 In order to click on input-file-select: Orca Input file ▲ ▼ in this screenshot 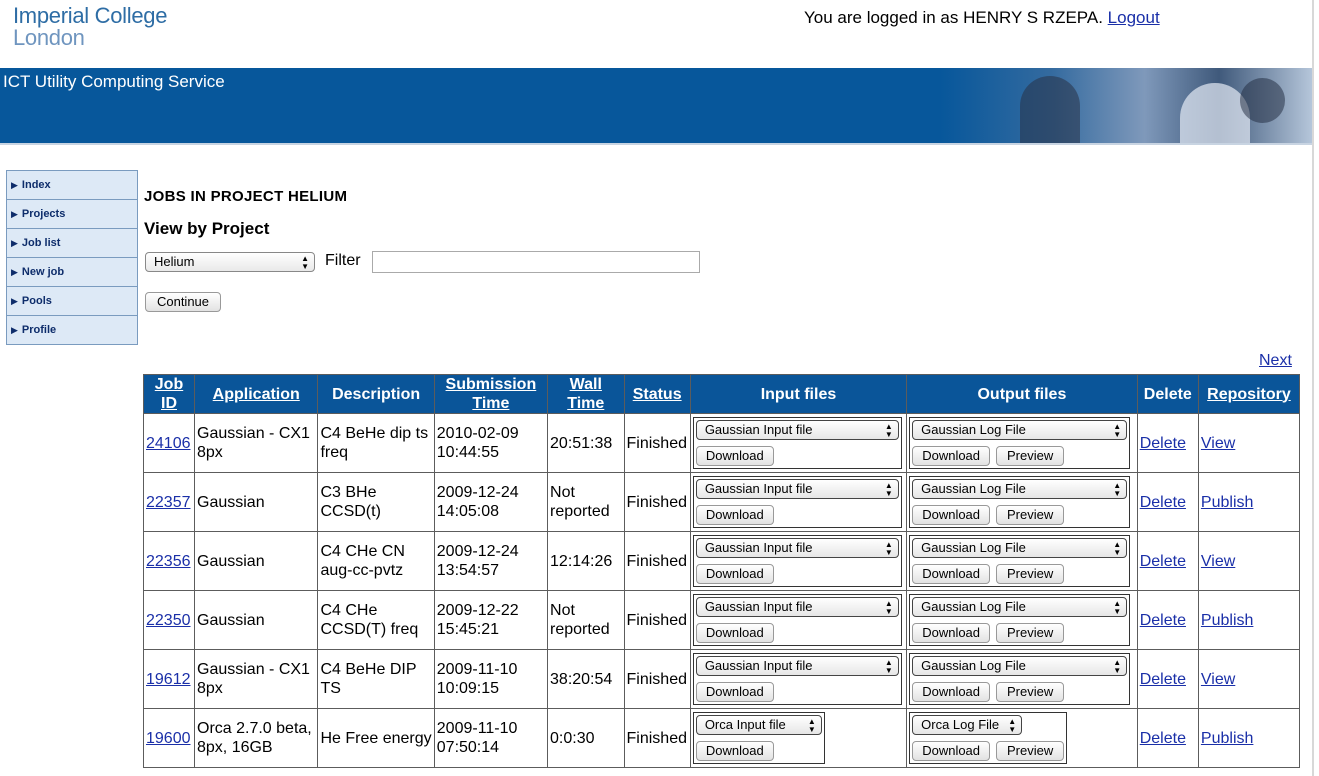, I will do `click(758, 725)`.